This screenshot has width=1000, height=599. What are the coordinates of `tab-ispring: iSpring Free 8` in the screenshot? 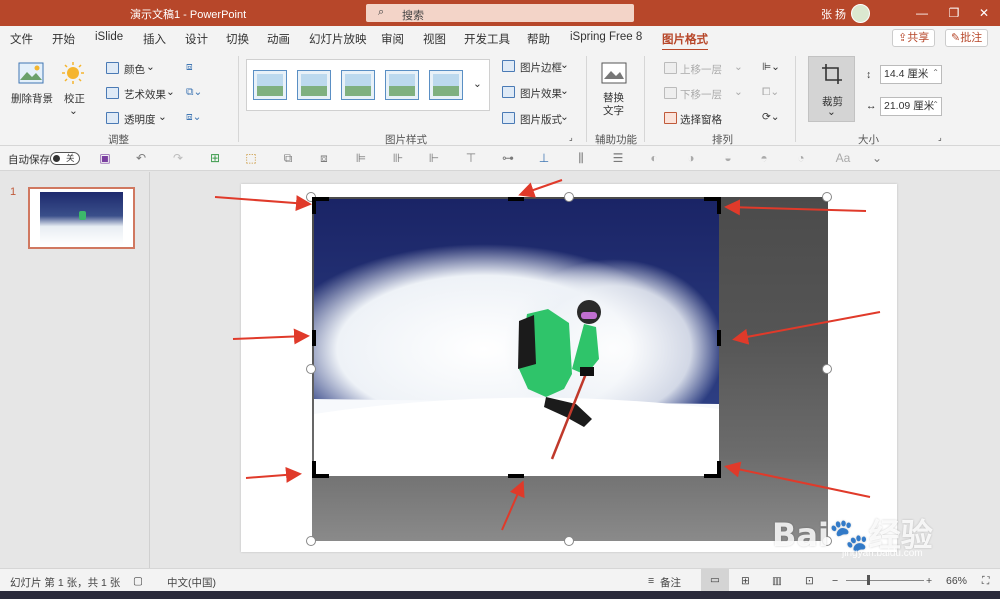 It's located at (606, 37).